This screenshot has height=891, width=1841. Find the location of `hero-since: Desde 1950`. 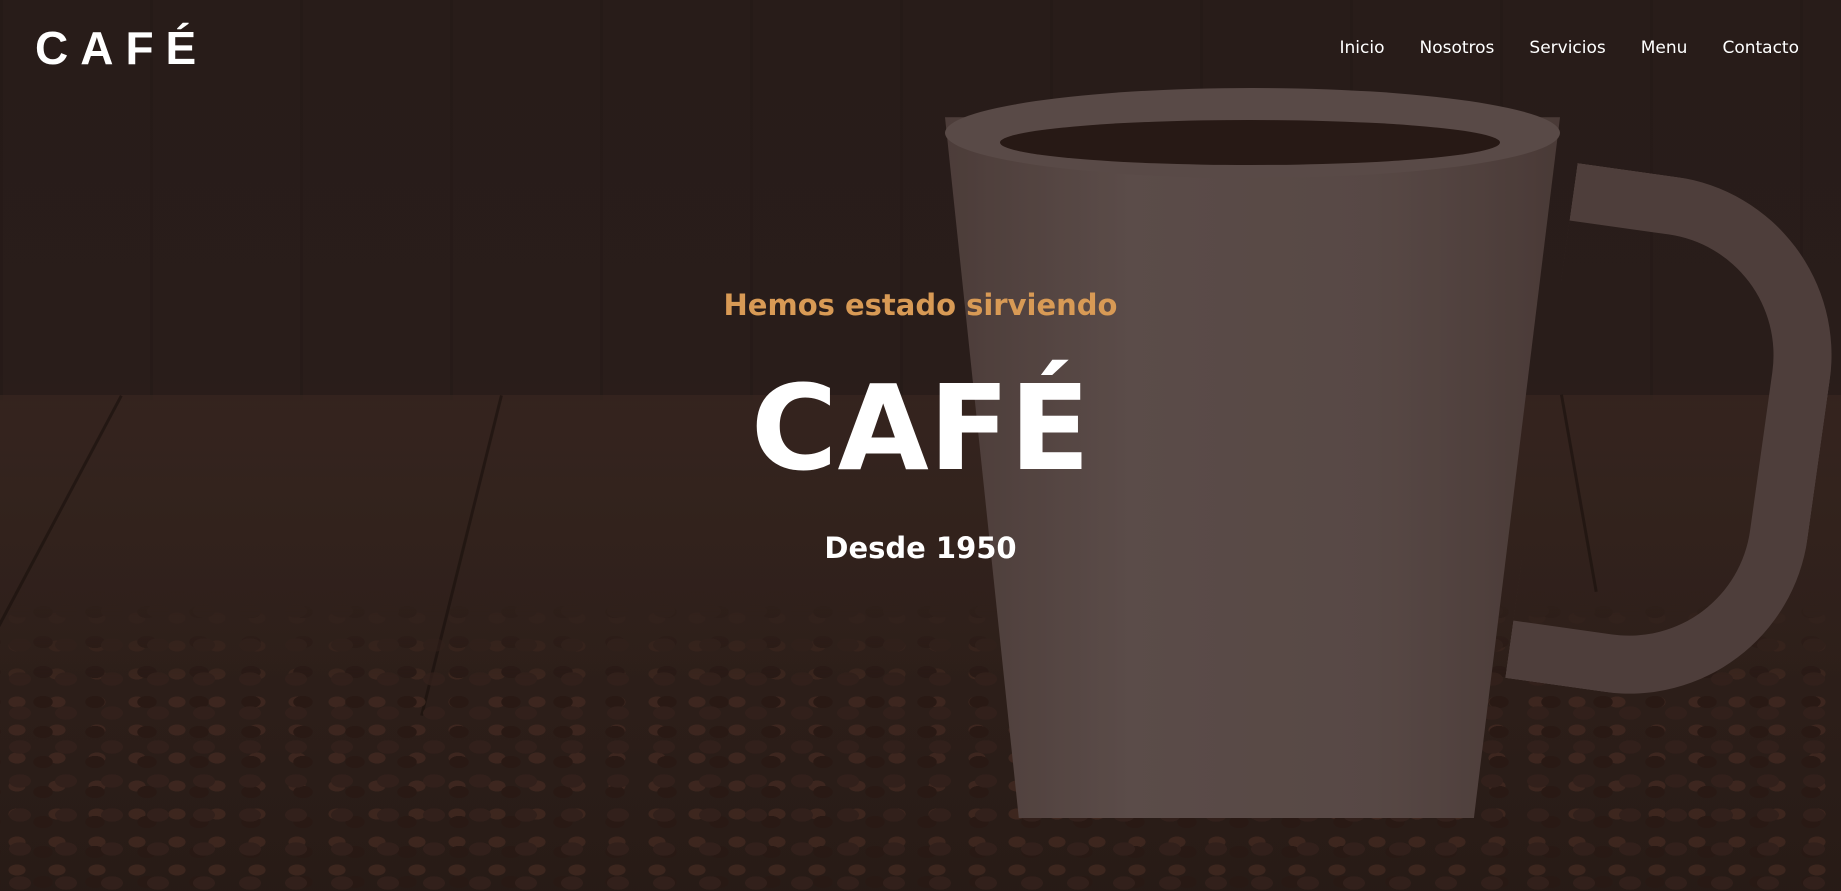

hero-since: Desde 1950 is located at coordinates (920, 548).